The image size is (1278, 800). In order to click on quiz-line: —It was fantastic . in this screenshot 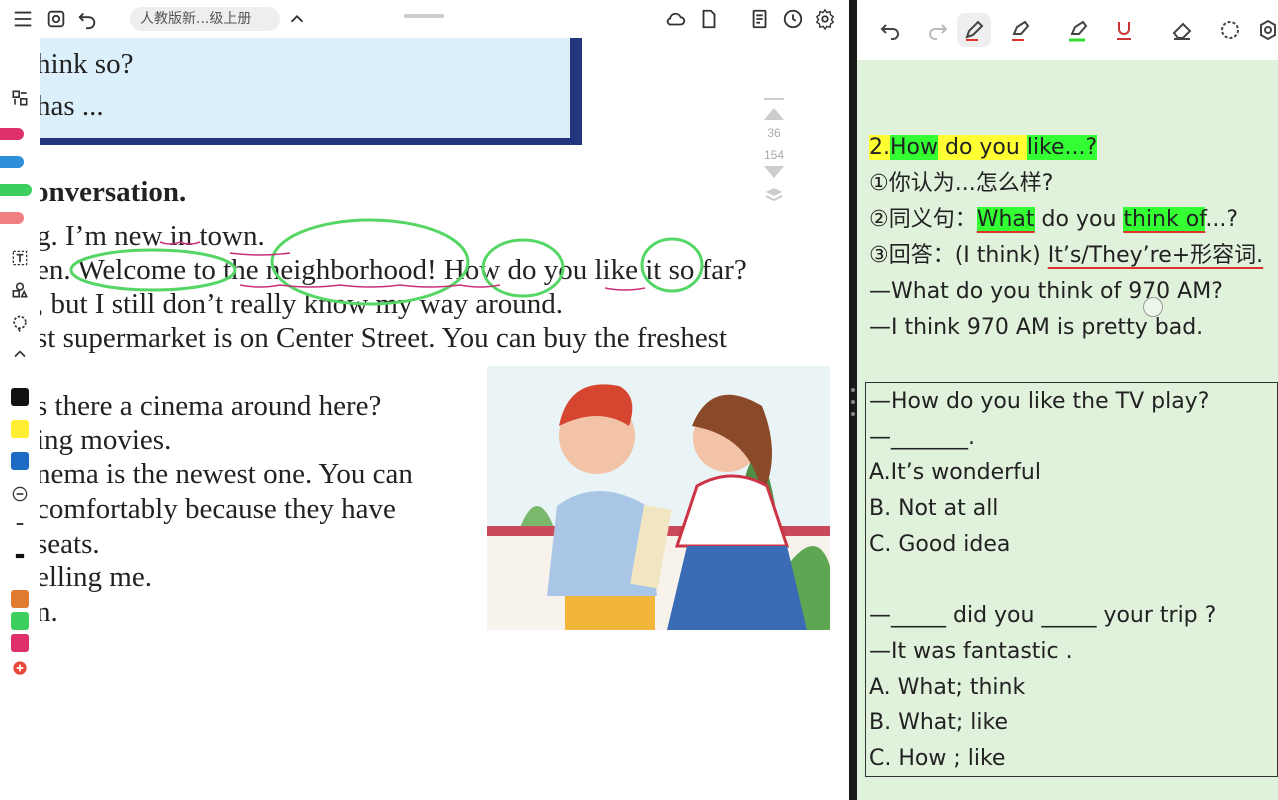, I will do `click(971, 651)`.